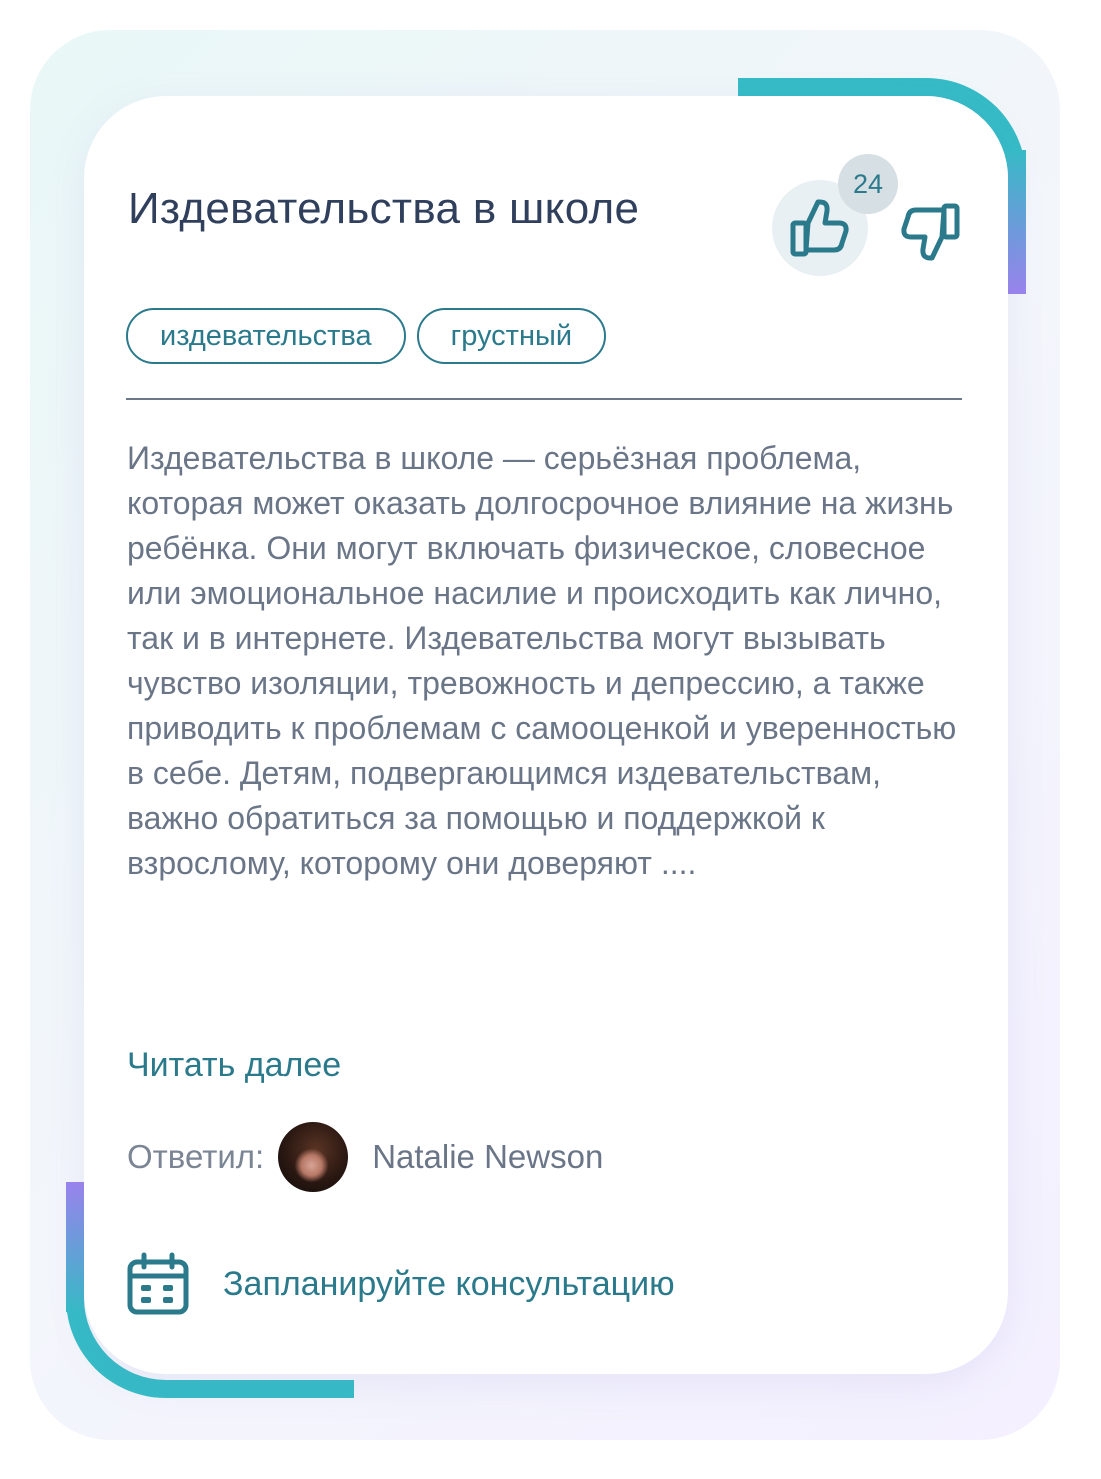 This screenshot has height=1479, width=1101. What do you see at coordinates (487, 1157) in the screenshot?
I see `answered-name: Natalie Newson` at bounding box center [487, 1157].